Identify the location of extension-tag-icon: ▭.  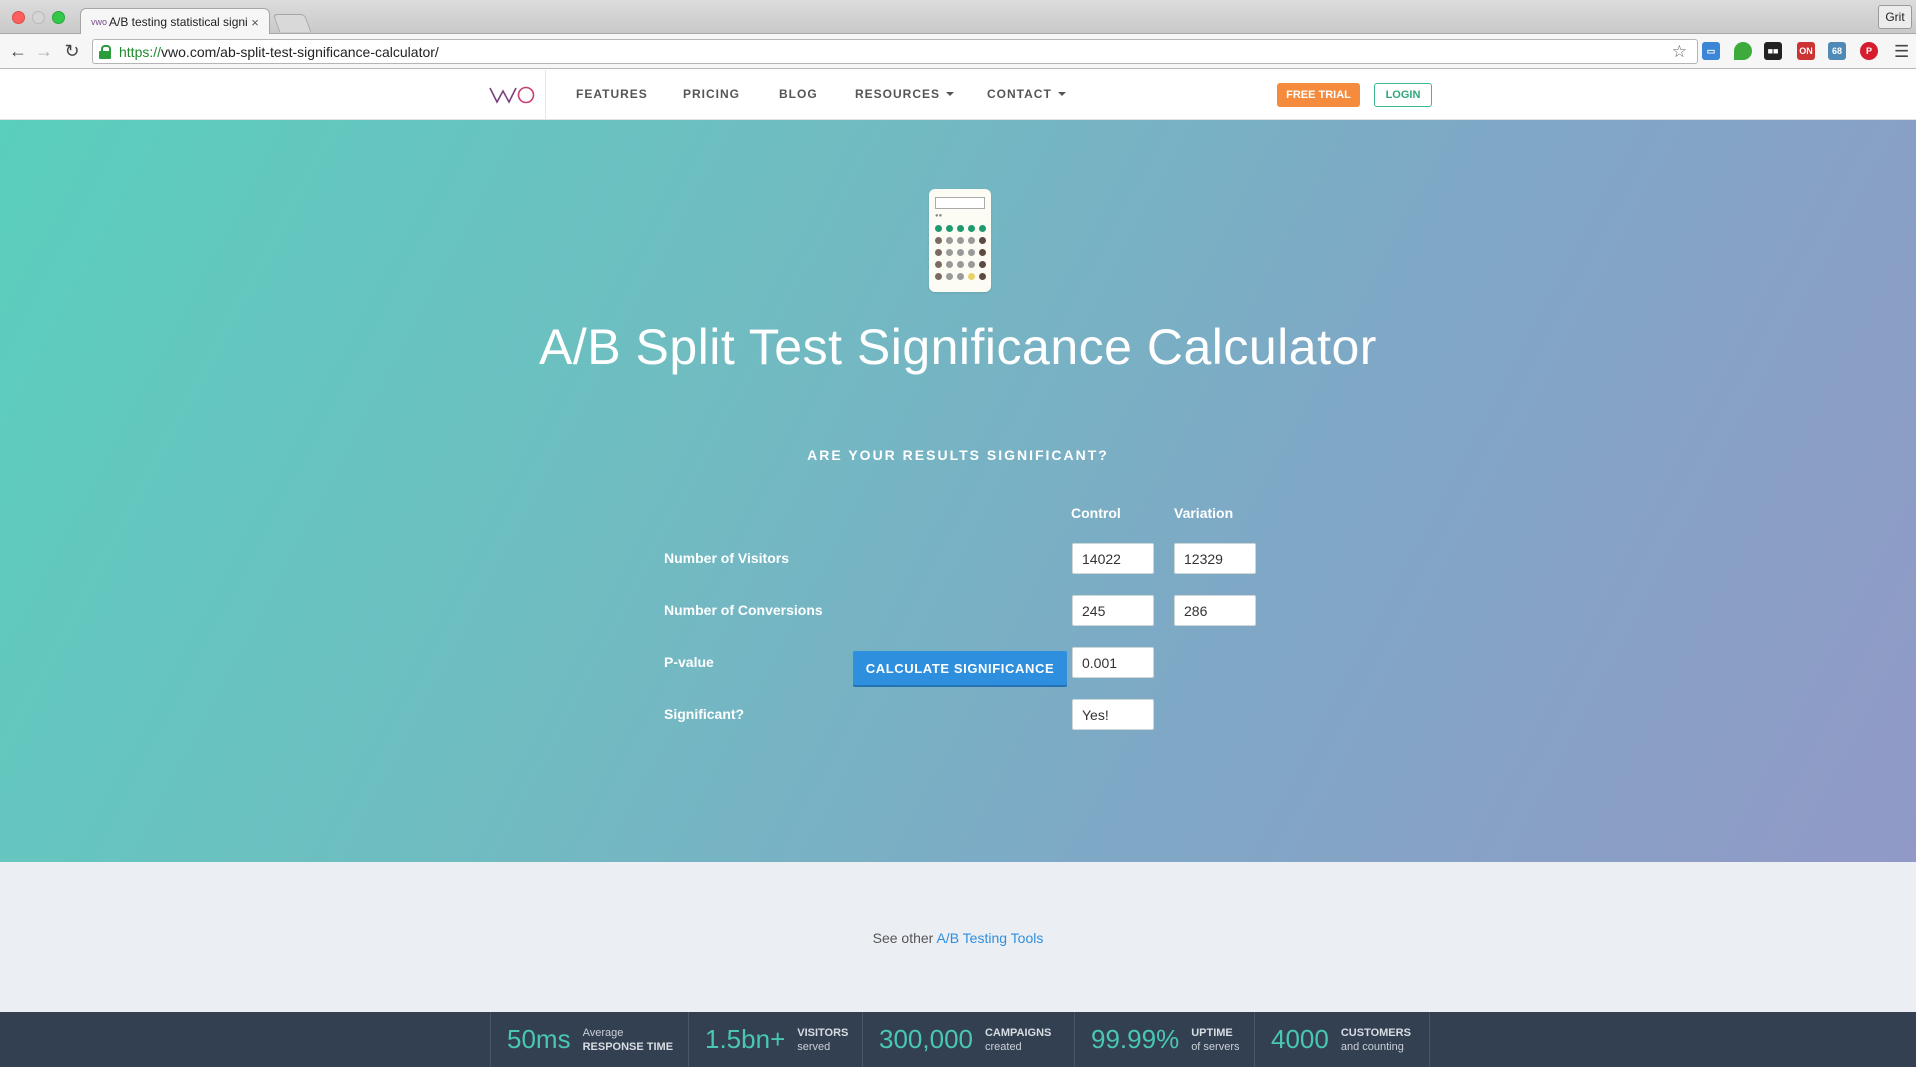
(1711, 51).